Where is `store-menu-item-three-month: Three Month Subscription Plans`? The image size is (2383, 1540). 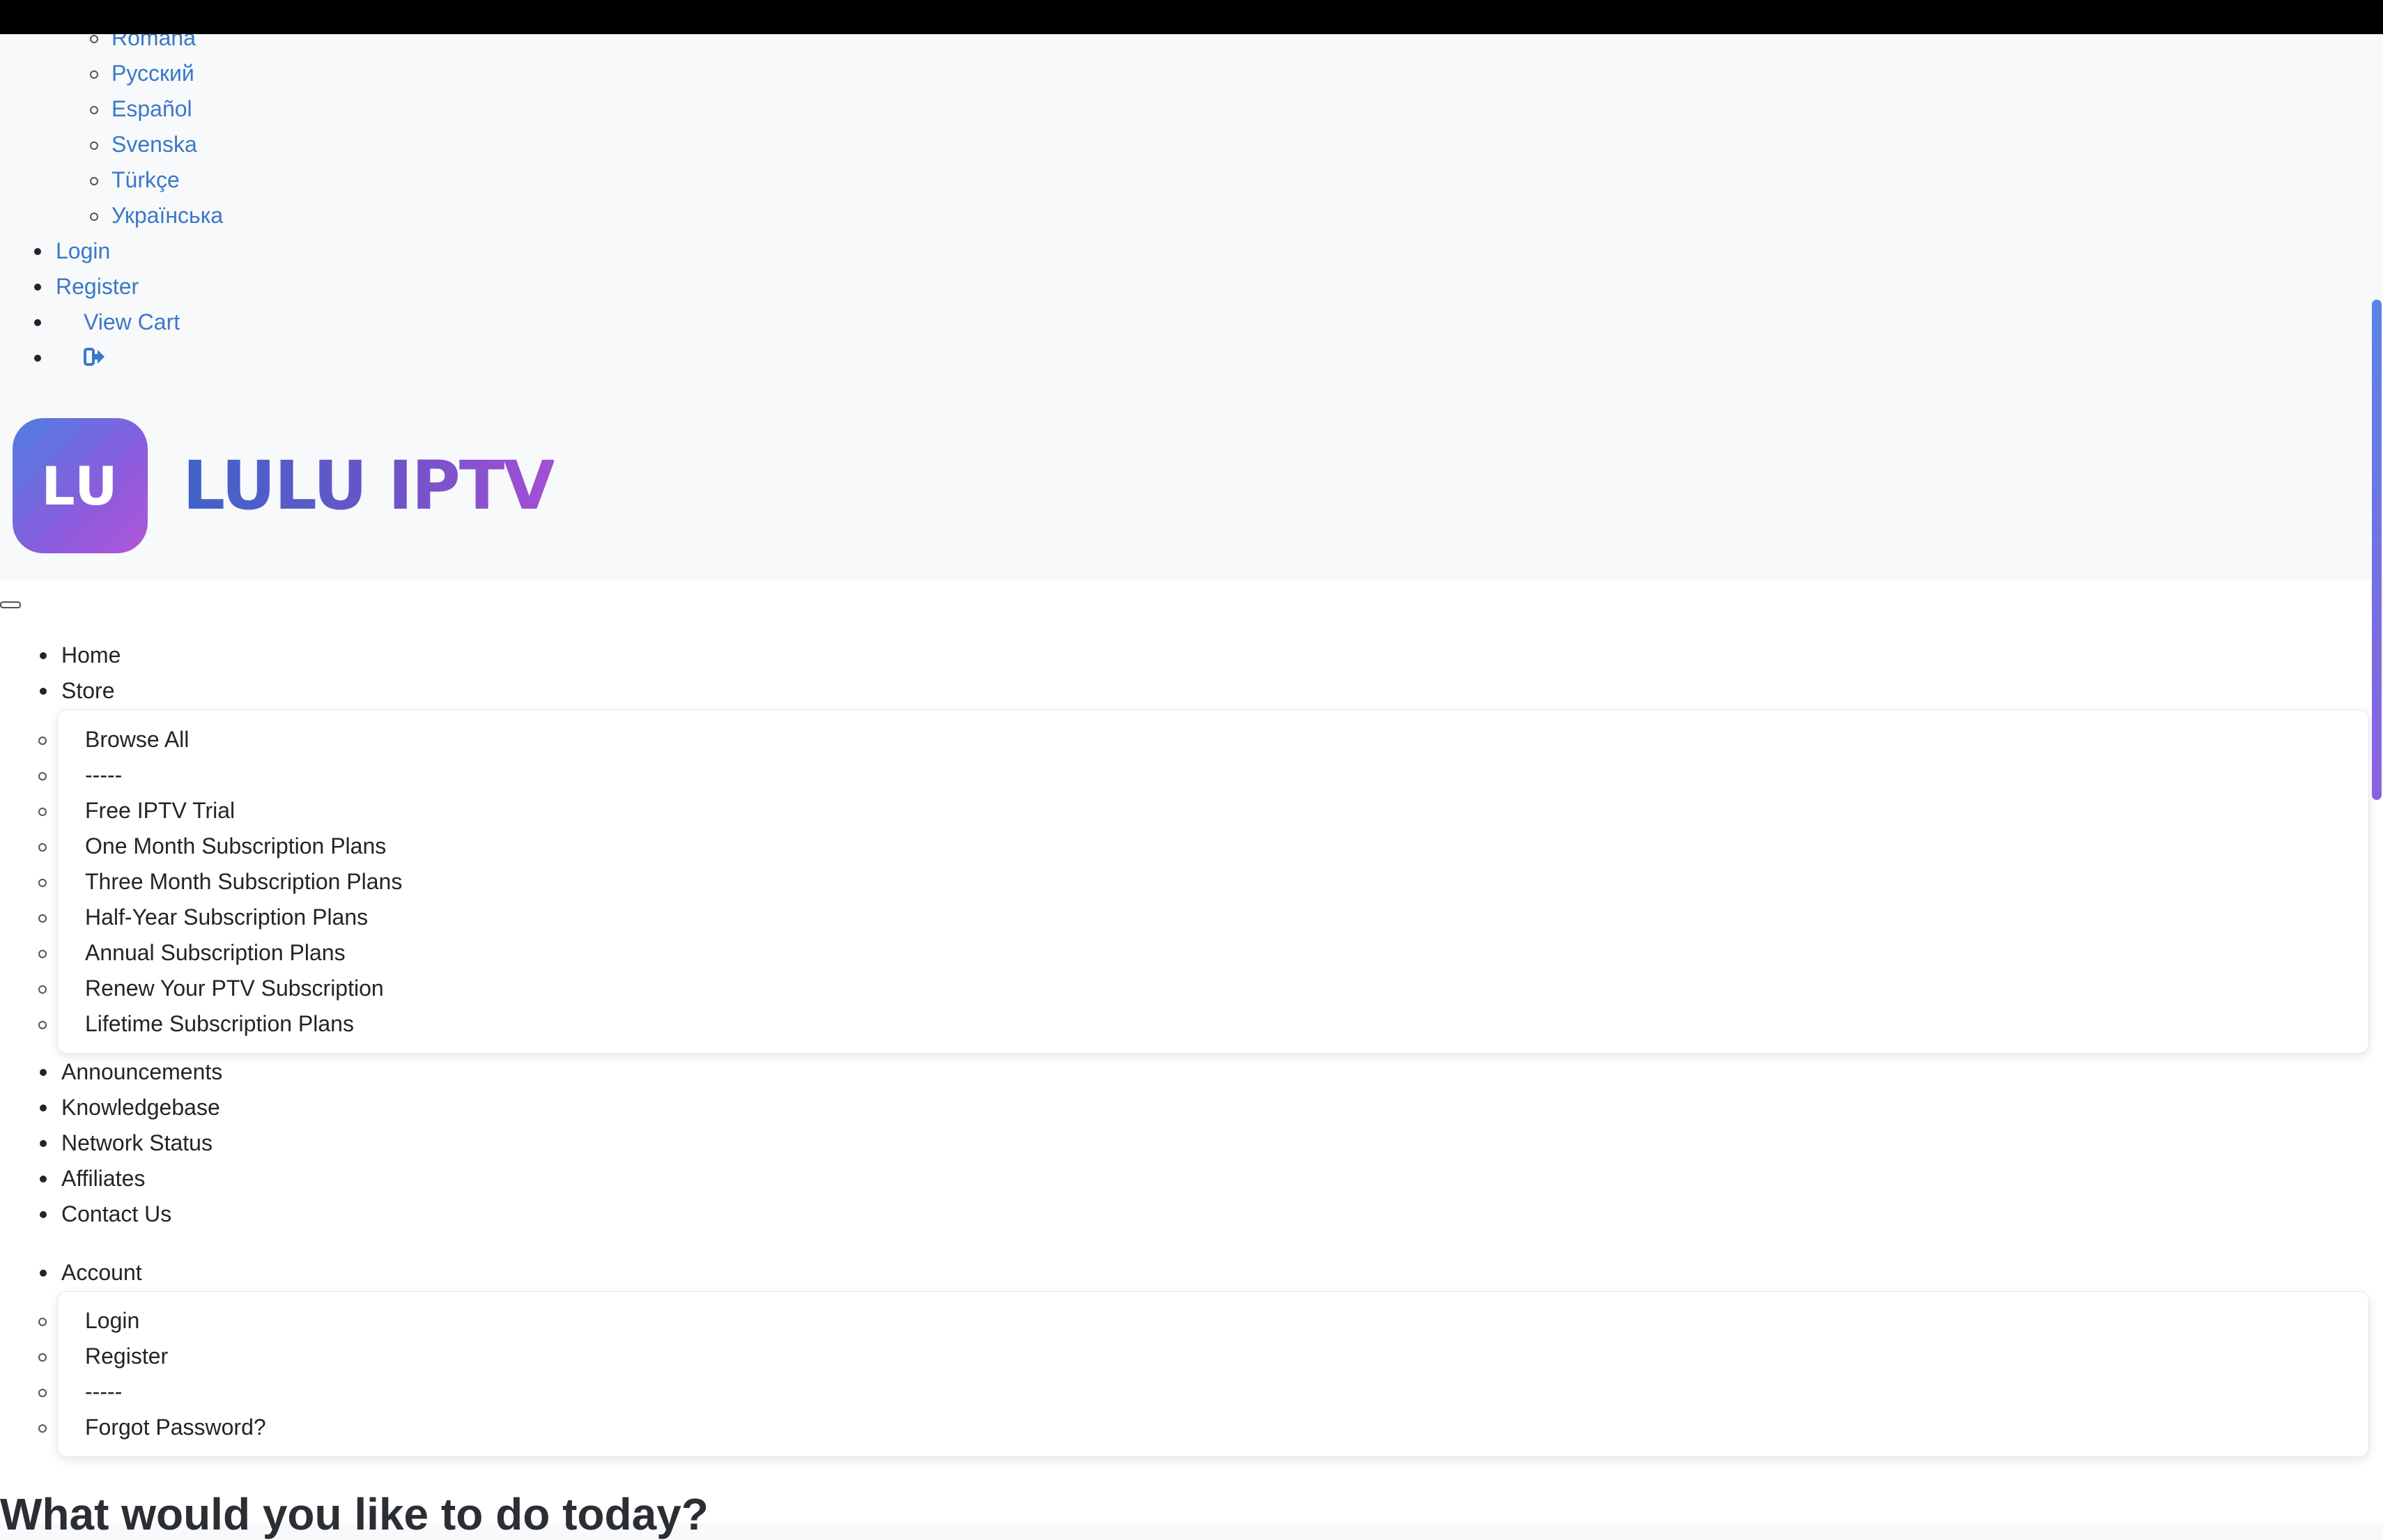 store-menu-item-three-month: Three Month Subscription Plans is located at coordinates (220, 882).